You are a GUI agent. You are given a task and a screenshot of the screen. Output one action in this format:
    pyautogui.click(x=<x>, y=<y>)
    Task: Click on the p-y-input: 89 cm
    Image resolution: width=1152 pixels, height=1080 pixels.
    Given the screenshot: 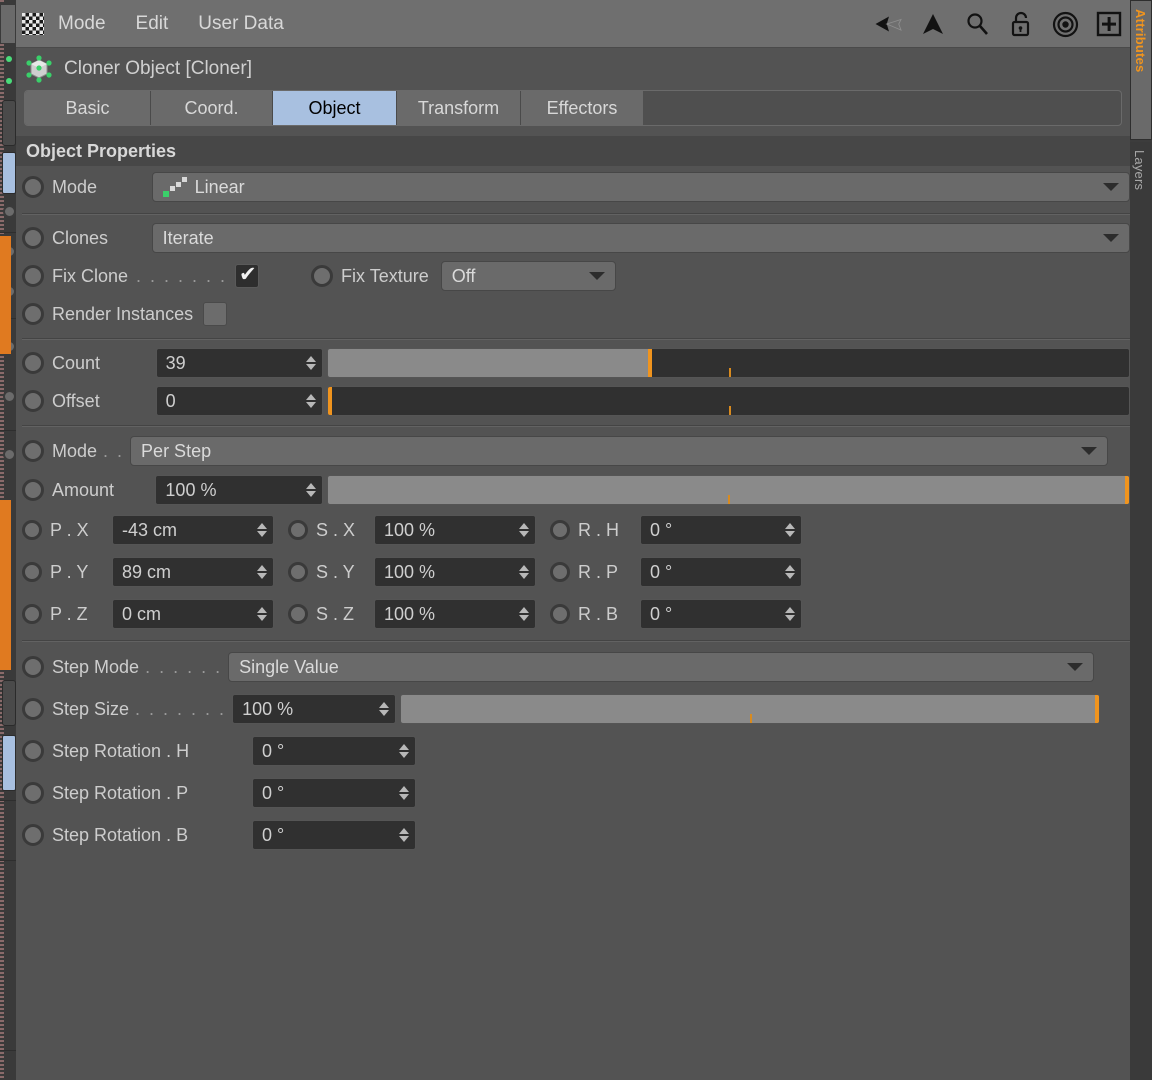 What is the action you would take?
    pyautogui.click(x=193, y=572)
    